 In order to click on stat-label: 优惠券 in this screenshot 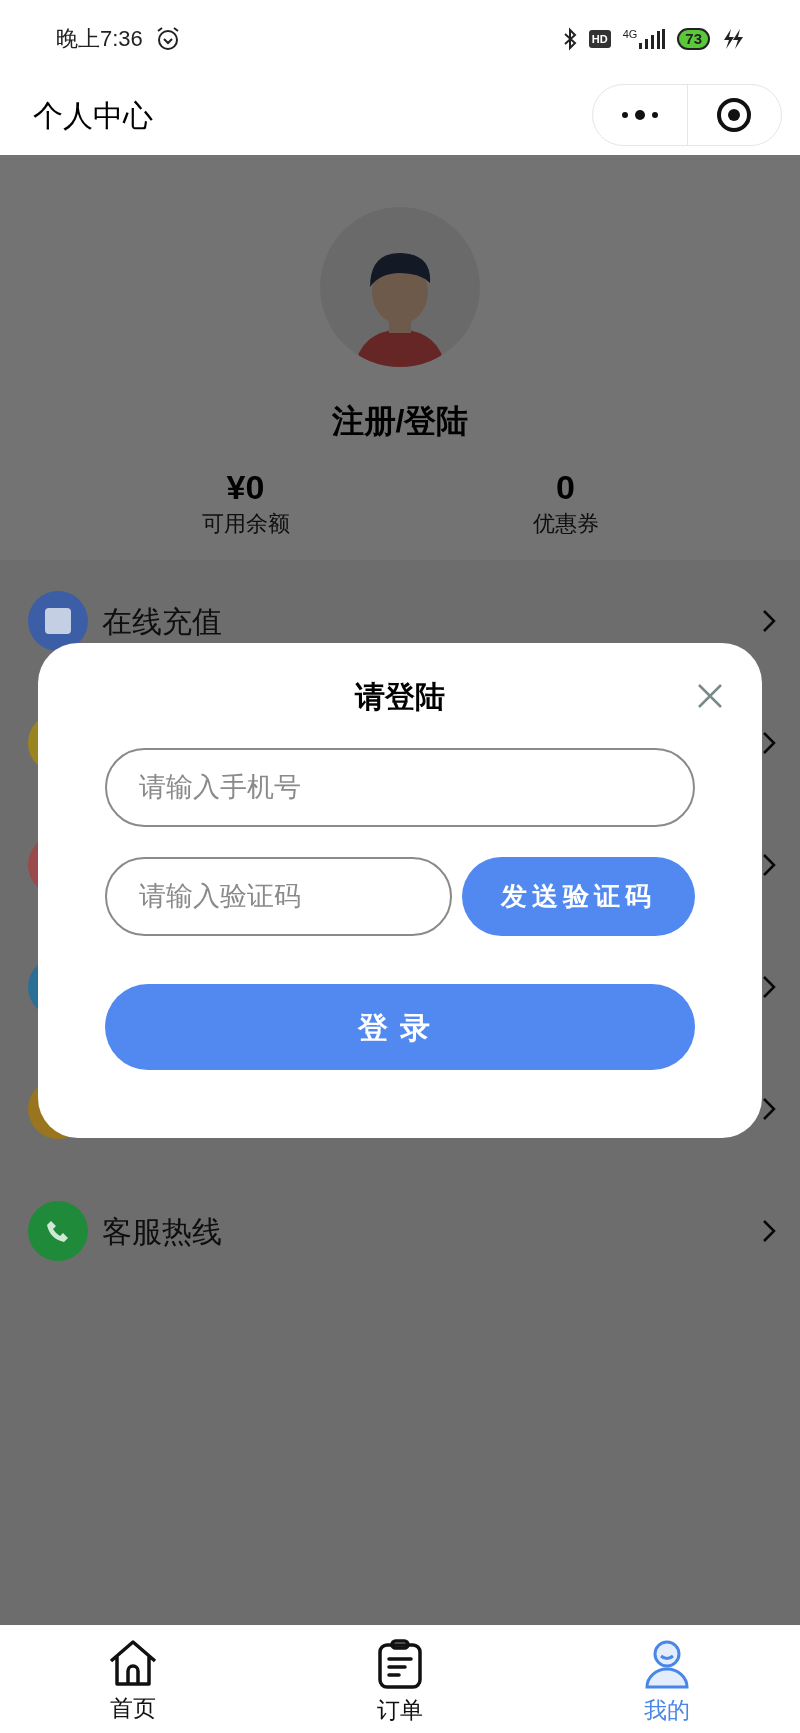, I will do `click(565, 524)`.